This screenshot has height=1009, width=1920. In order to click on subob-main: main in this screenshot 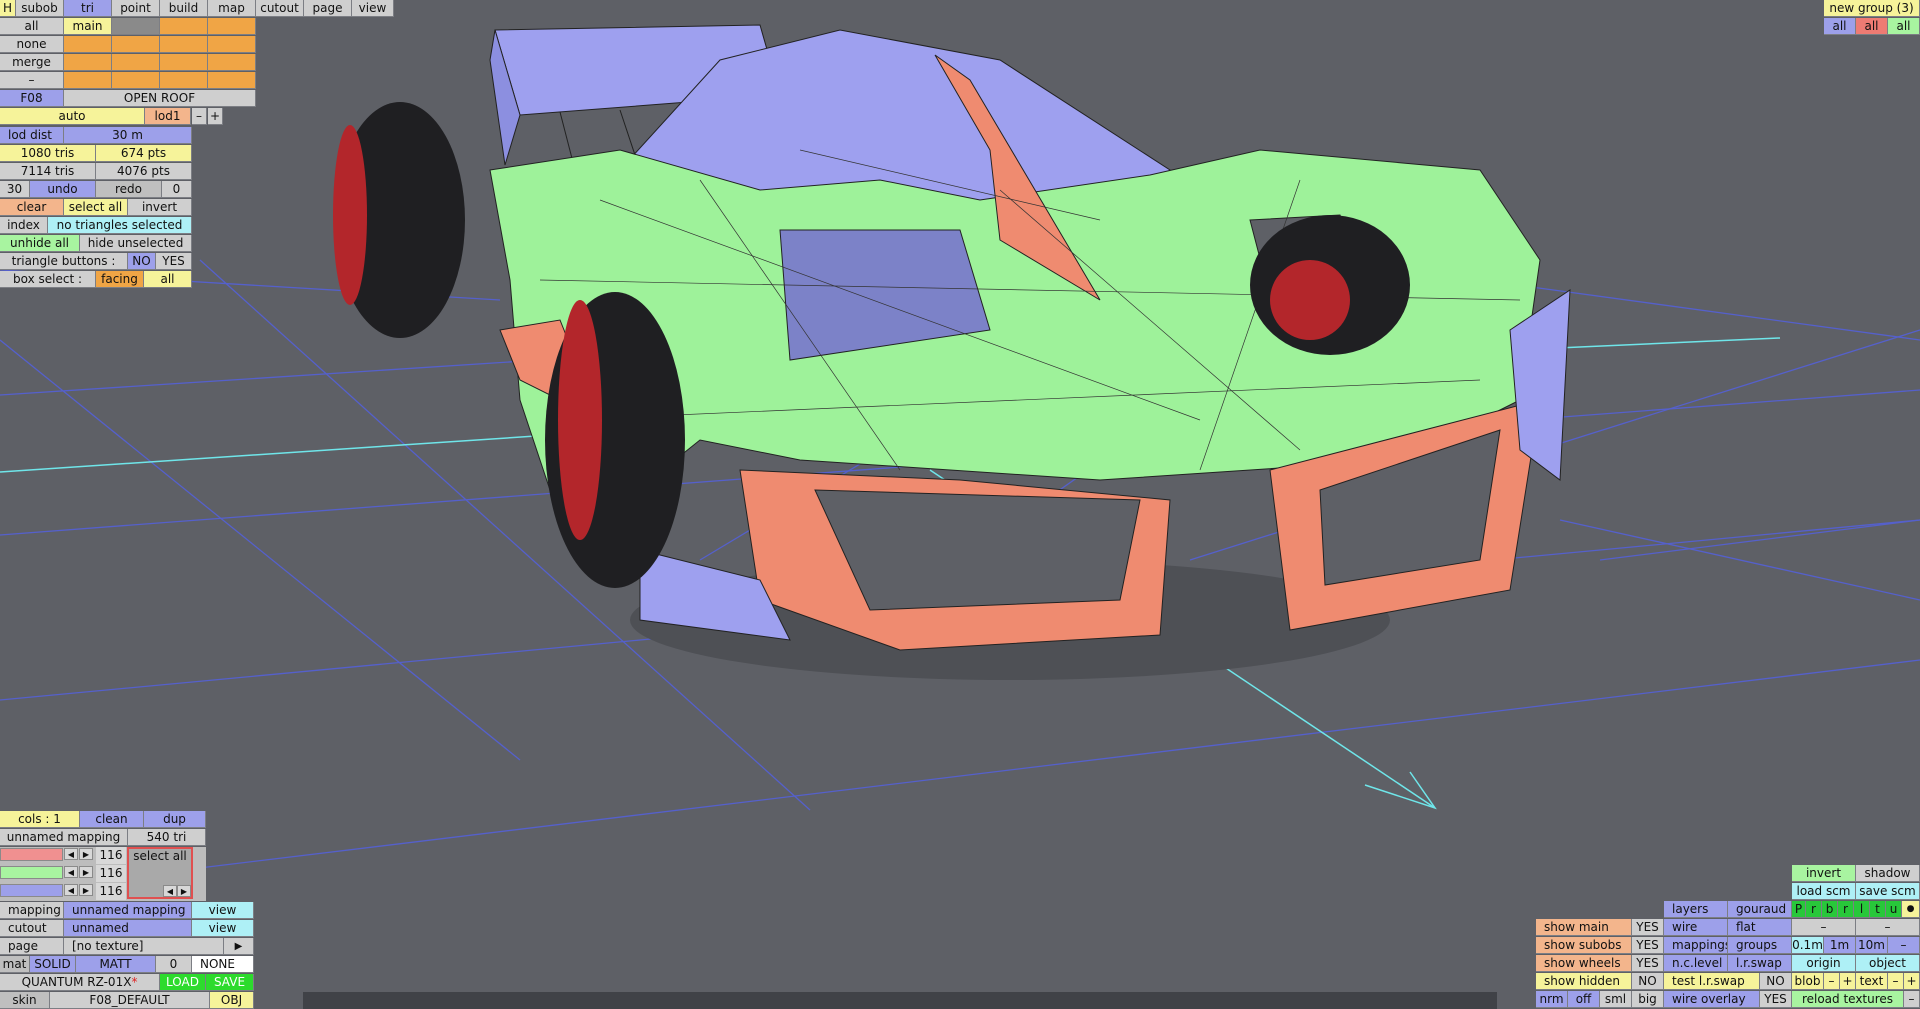, I will do `click(88, 26)`.